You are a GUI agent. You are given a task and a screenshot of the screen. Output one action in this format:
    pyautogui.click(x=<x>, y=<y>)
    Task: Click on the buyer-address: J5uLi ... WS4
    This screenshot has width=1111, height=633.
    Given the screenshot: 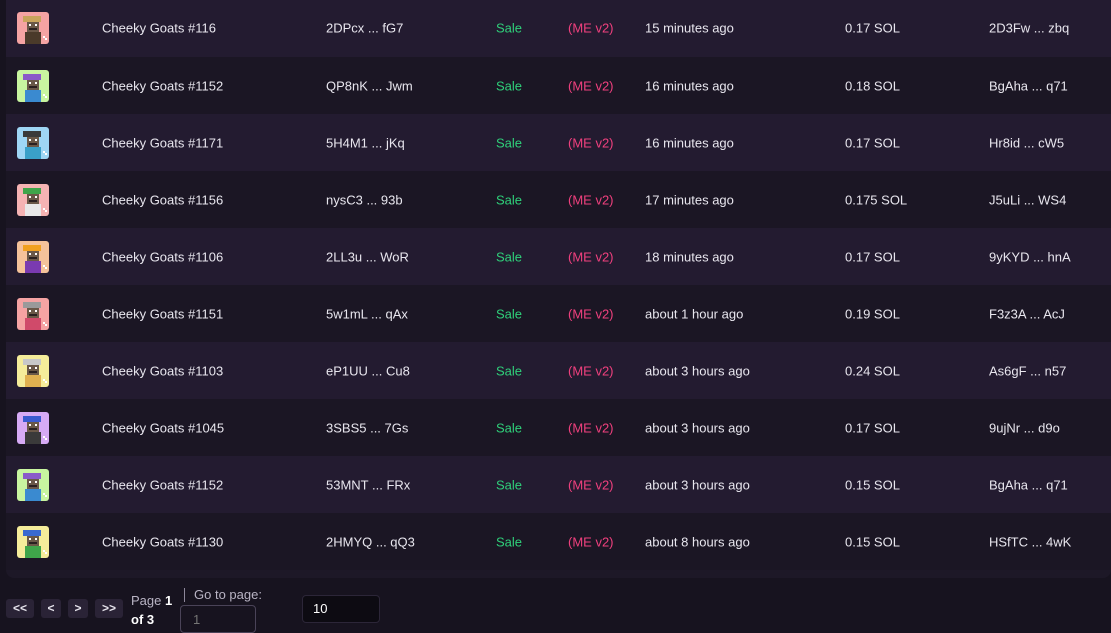 What is the action you would take?
    pyautogui.click(x=1027, y=199)
    